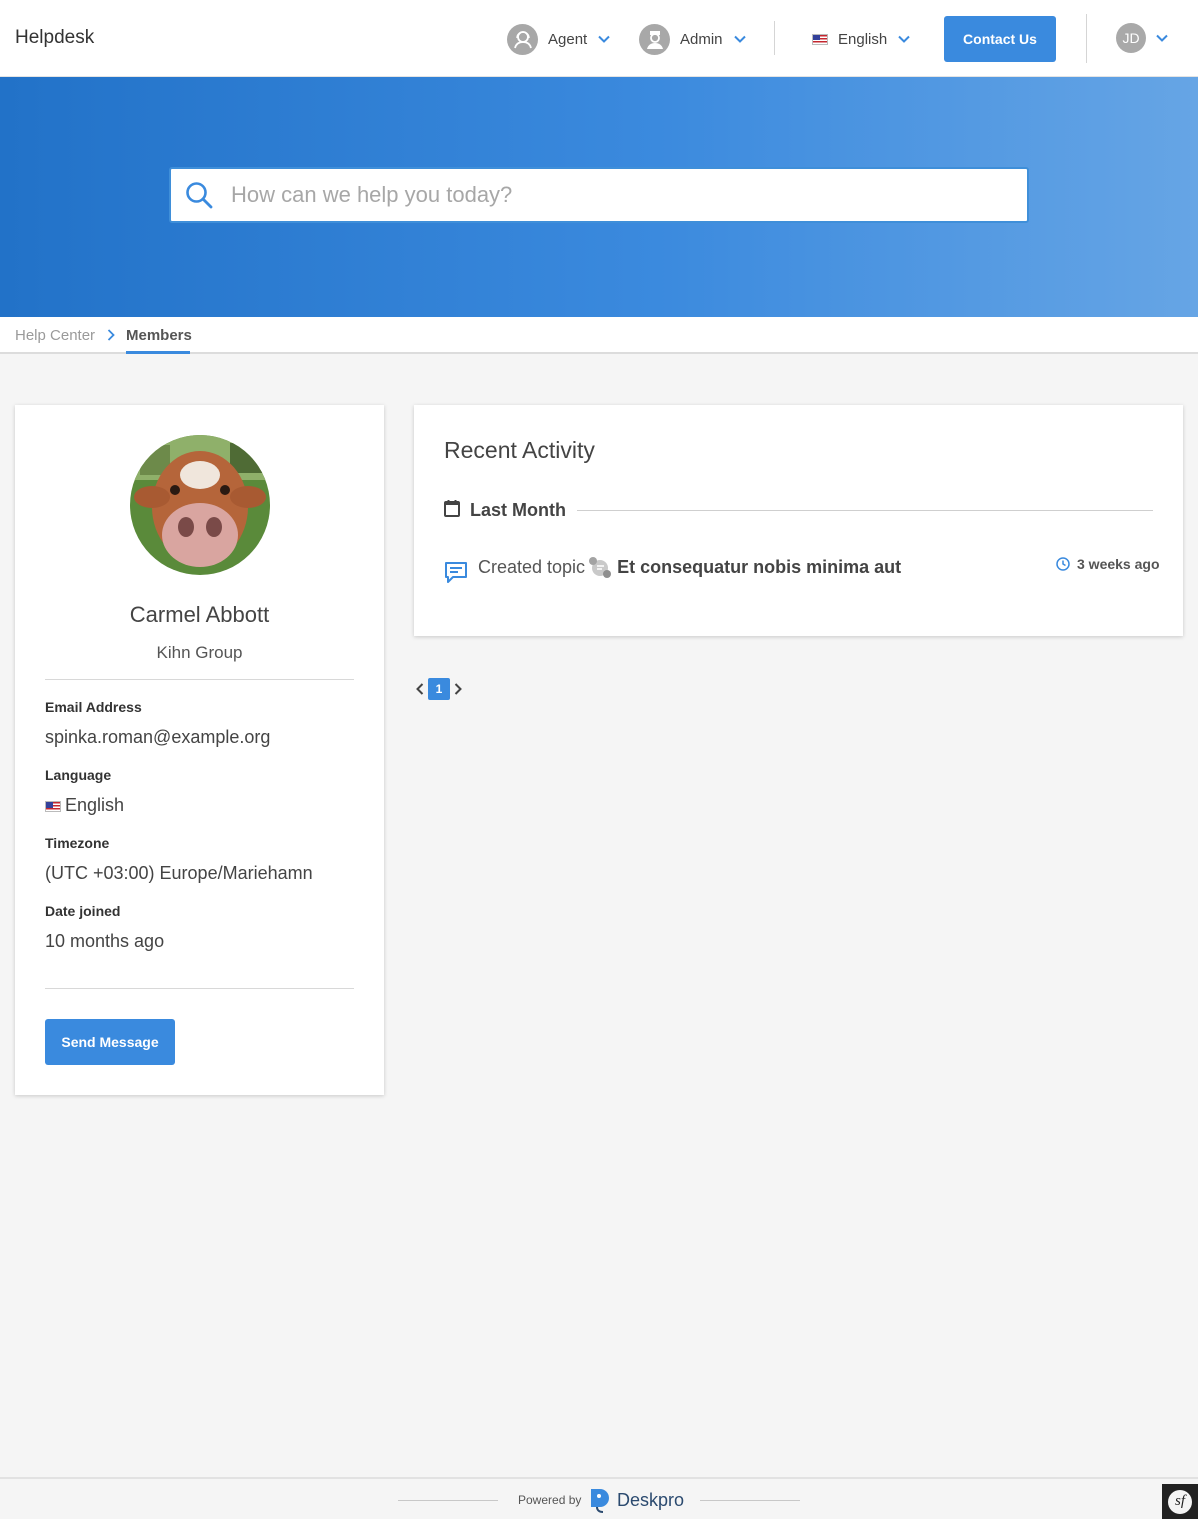 This screenshot has height=1519, width=1198. I want to click on activity-timestamp: 3 weeks ago, so click(1108, 564).